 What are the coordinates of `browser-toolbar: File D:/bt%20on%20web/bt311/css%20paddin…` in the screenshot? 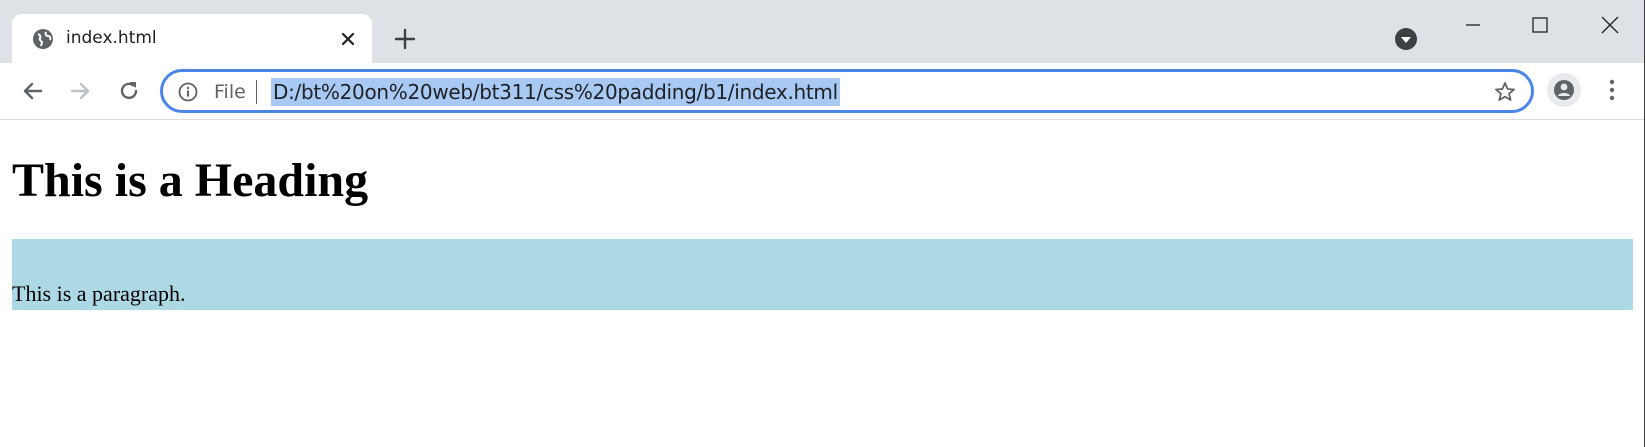 It's located at (822, 91).